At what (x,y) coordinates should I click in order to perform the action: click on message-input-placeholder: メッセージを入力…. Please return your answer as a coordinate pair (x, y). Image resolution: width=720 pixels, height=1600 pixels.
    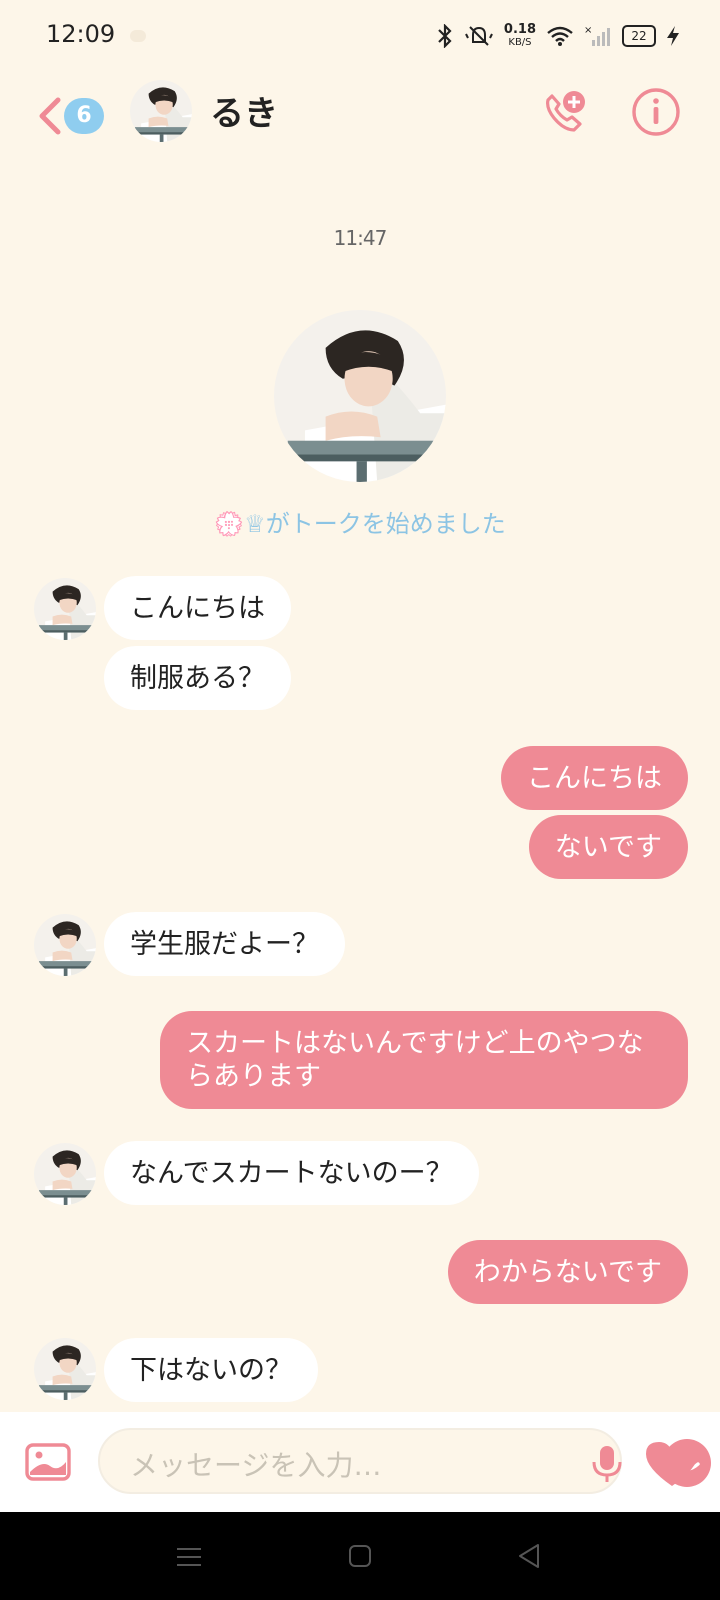
    Looking at the image, I should click on (256, 1465).